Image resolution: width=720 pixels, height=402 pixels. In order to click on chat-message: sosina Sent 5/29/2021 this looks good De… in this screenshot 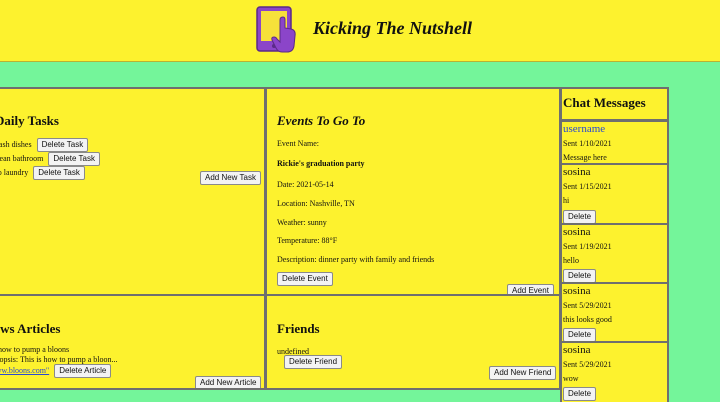, I will do `click(614, 312)`.